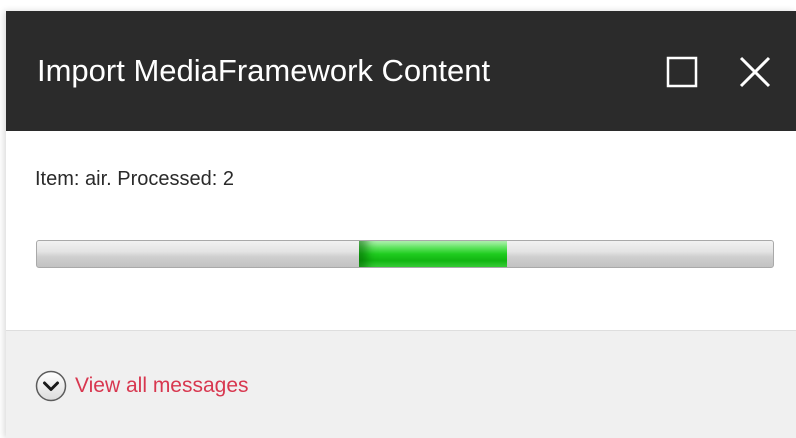 The width and height of the screenshot is (796, 438). I want to click on progress-bar, so click(405, 254).